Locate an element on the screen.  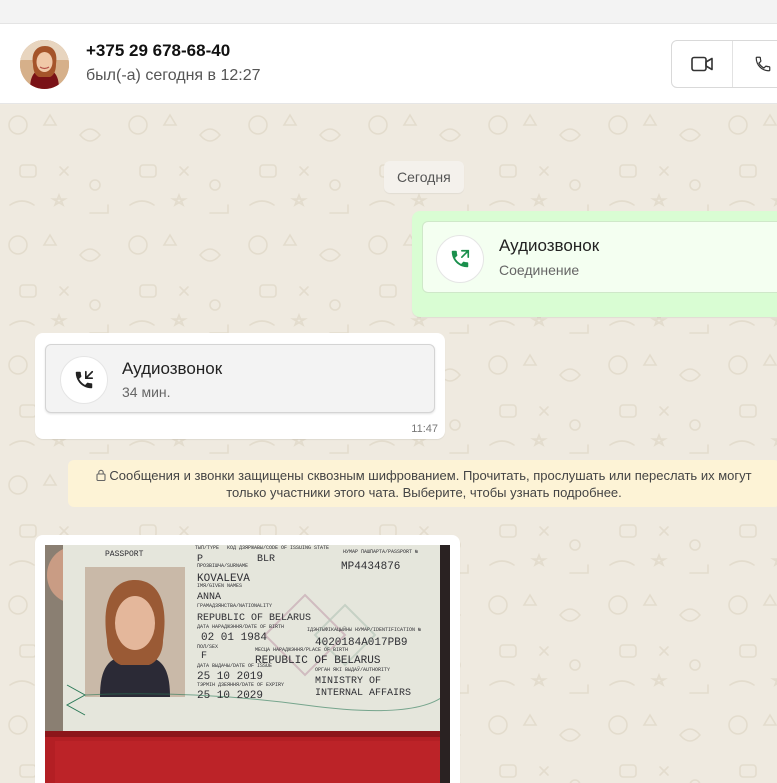
passport-given-label: ІМЯ/GIVEN NAMES is located at coordinates (219, 586).